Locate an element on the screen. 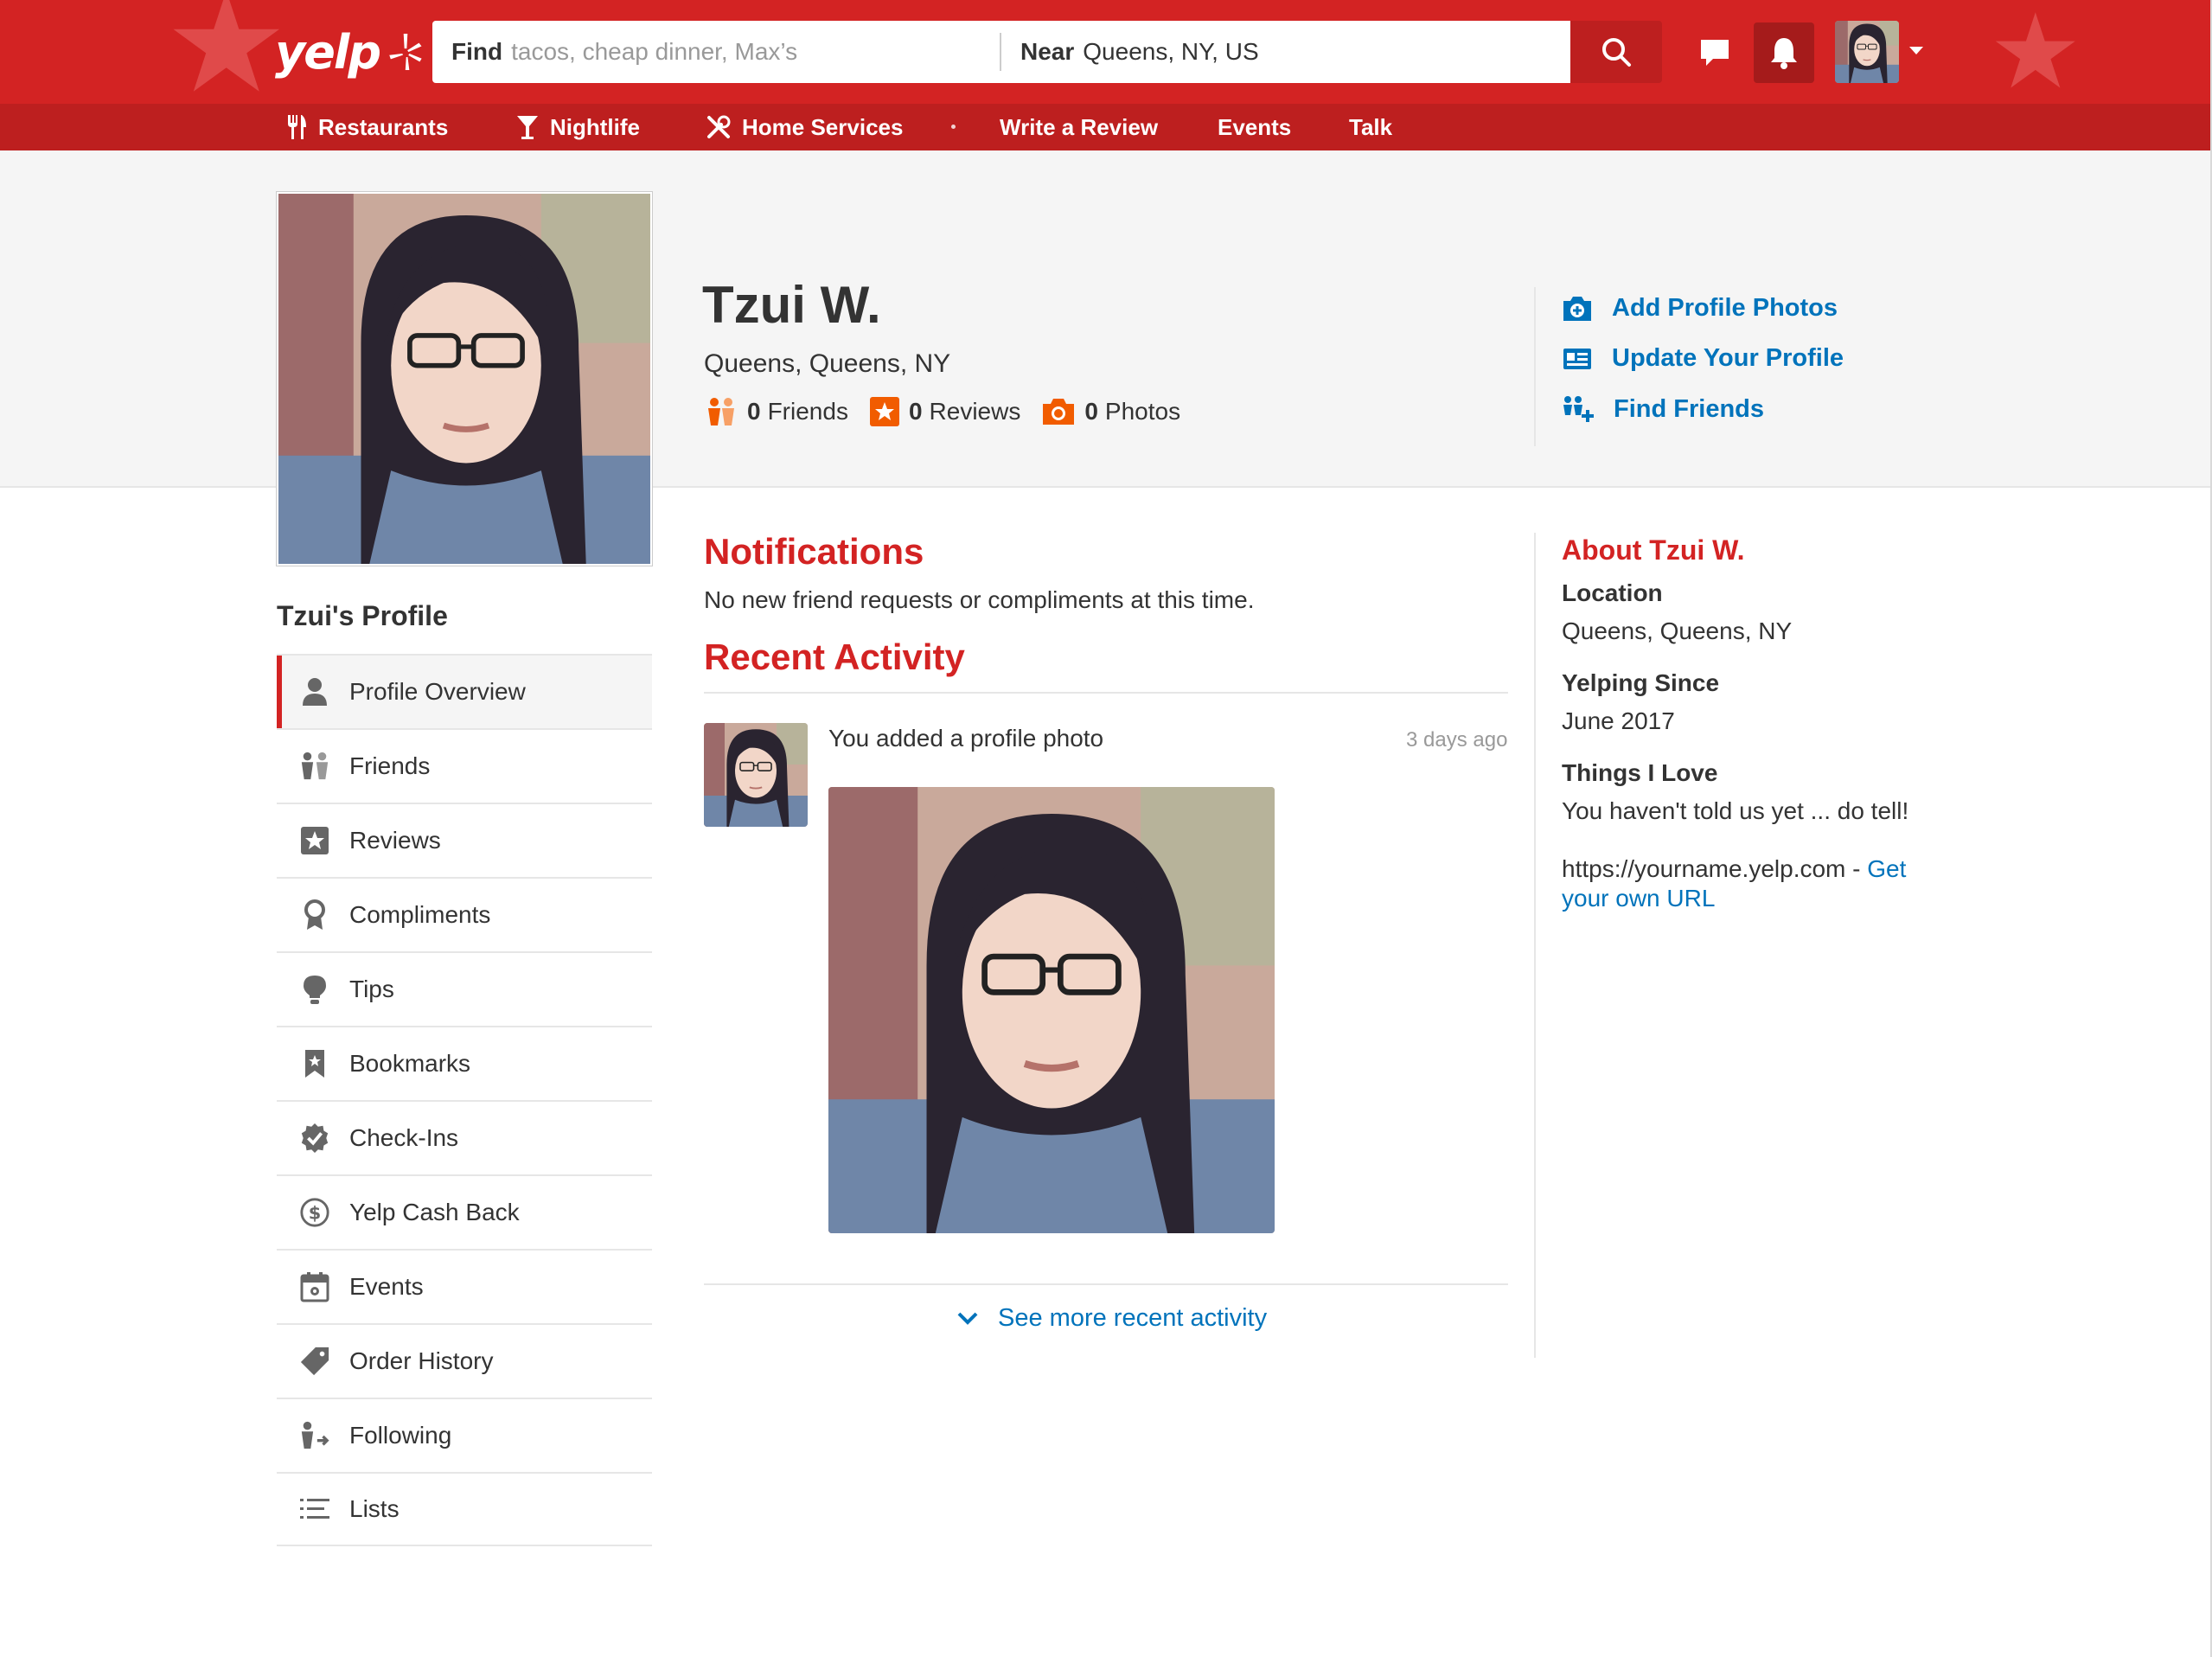 This screenshot has height=1657, width=2212. sidebar-item-yelp-cash-back: $ Yelp Cash Back is located at coordinates (464, 1211).